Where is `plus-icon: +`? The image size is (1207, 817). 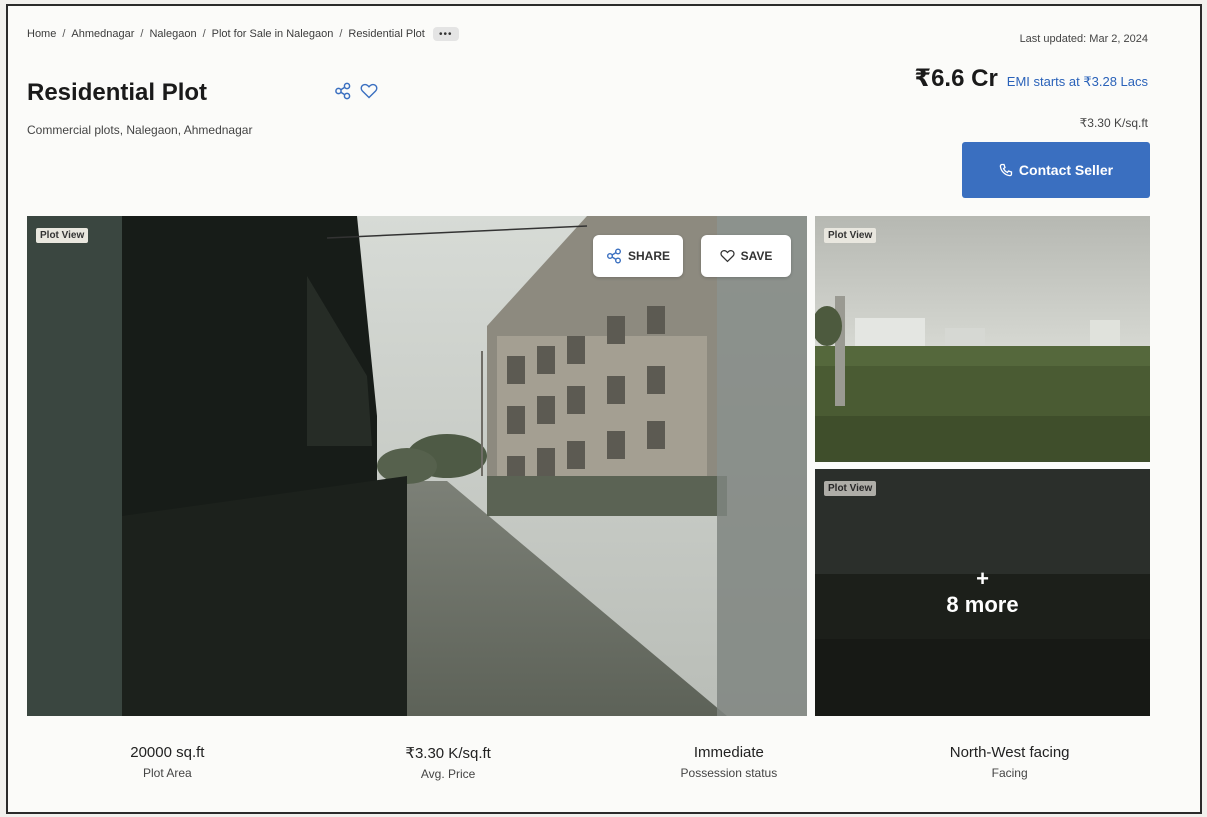
plus-icon: + is located at coordinates (982, 578).